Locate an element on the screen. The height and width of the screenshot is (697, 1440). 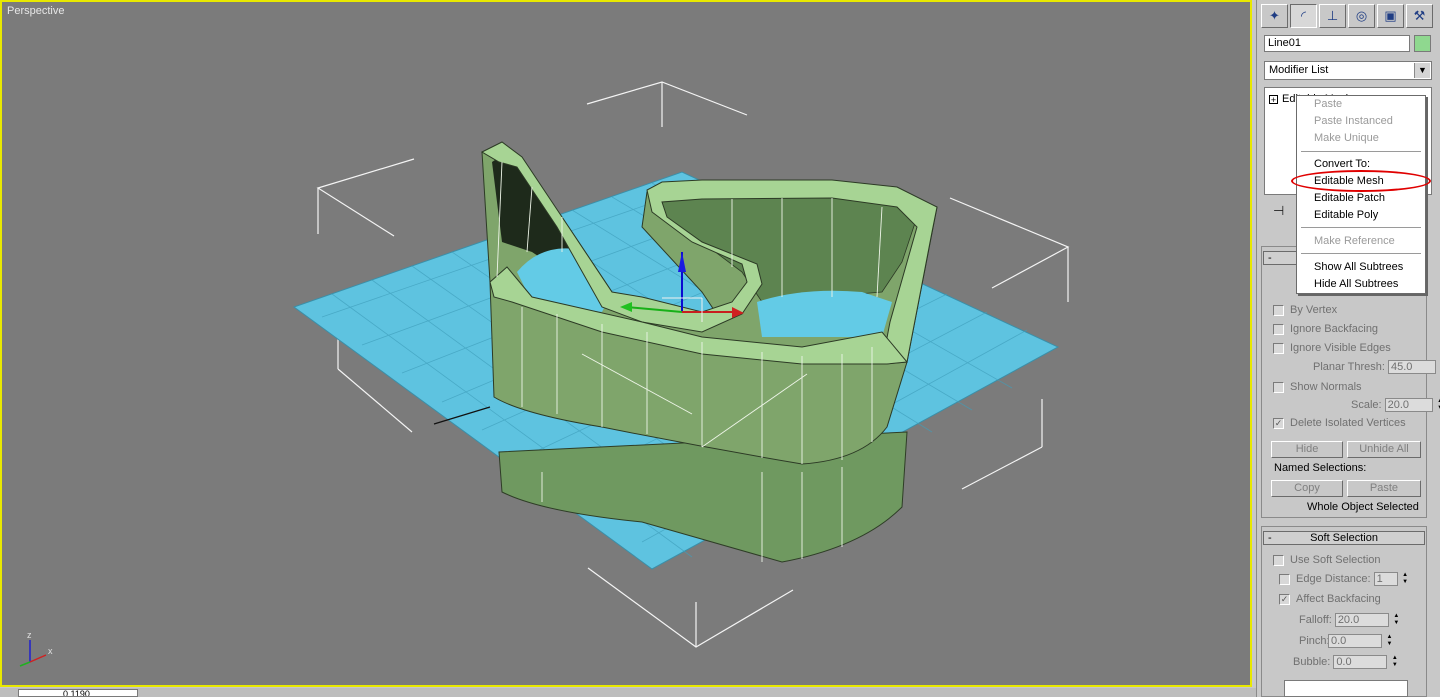
scale-label: Scale: is located at coordinates (1366, 405).